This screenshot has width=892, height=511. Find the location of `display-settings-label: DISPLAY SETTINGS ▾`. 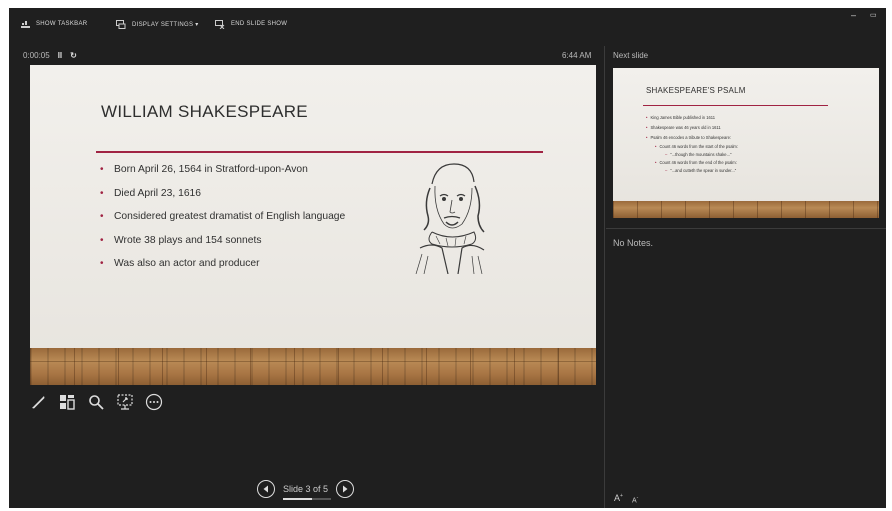

display-settings-label: DISPLAY SETTINGS ▾ is located at coordinates (165, 24).